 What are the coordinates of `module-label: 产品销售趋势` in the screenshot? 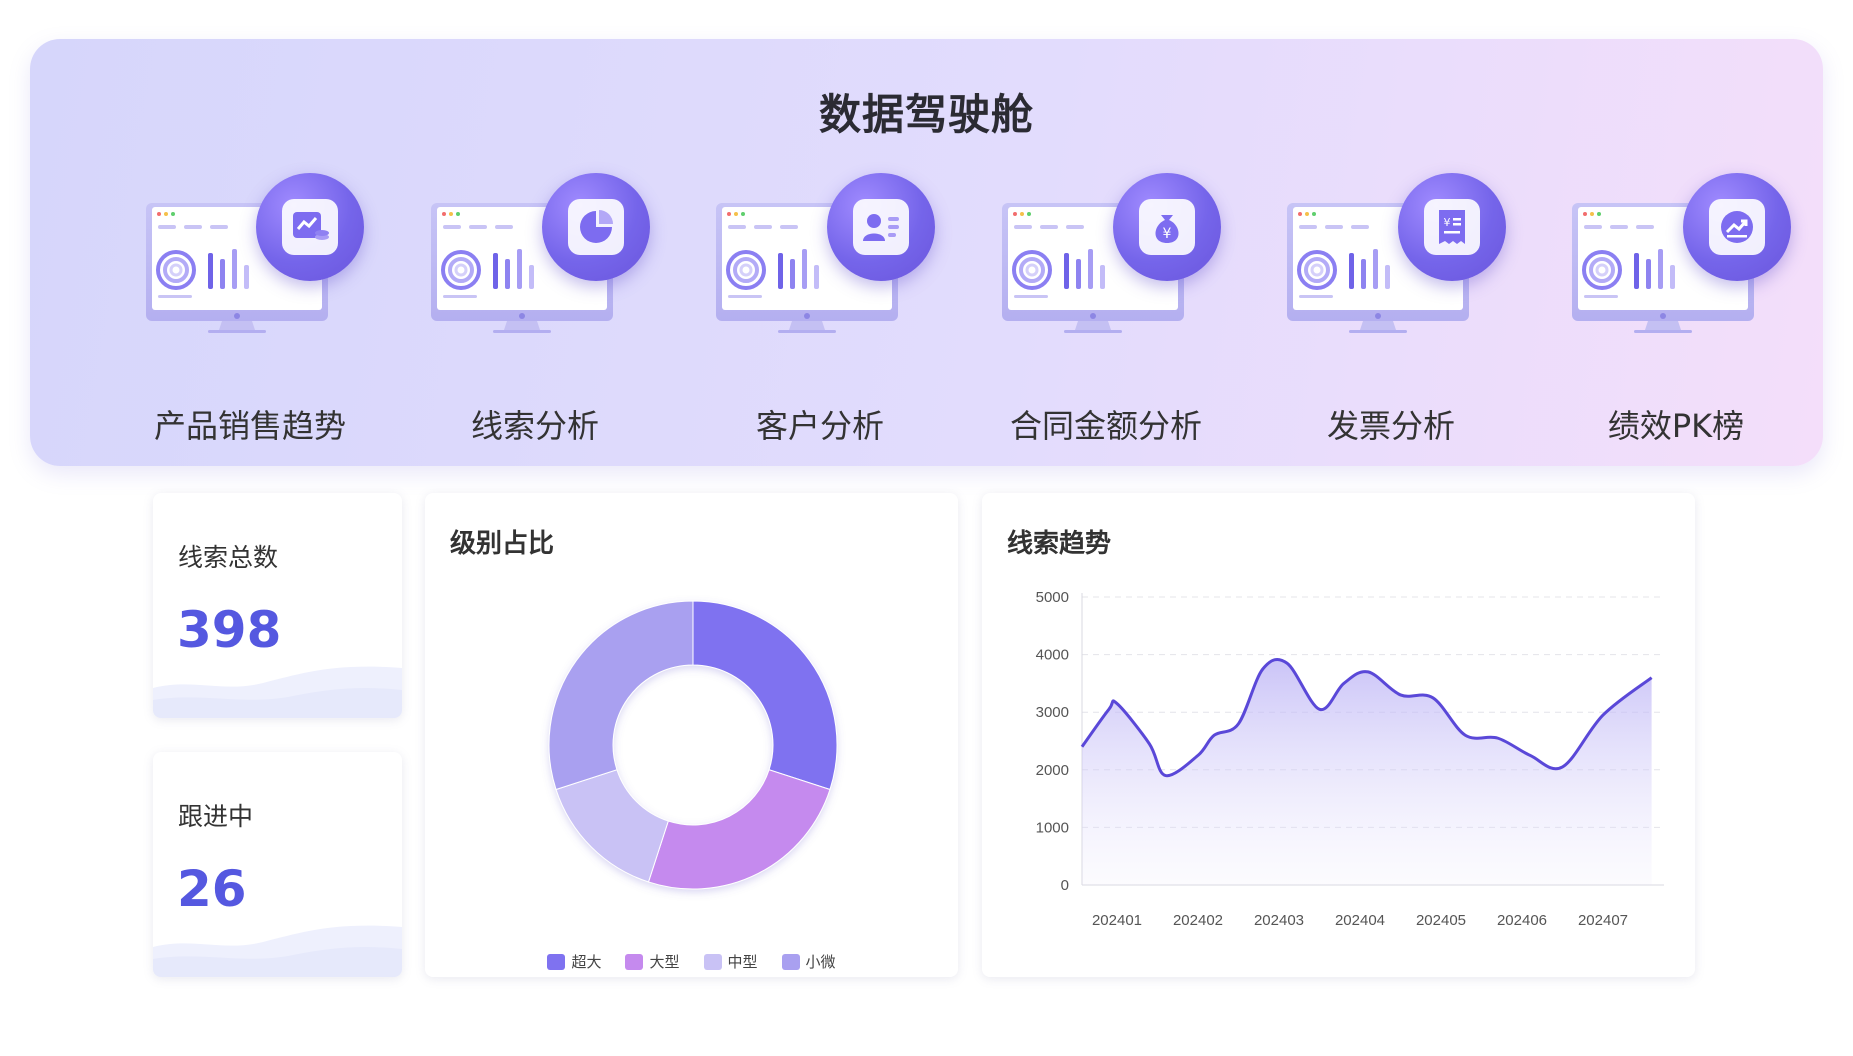 It's located at (249, 426).